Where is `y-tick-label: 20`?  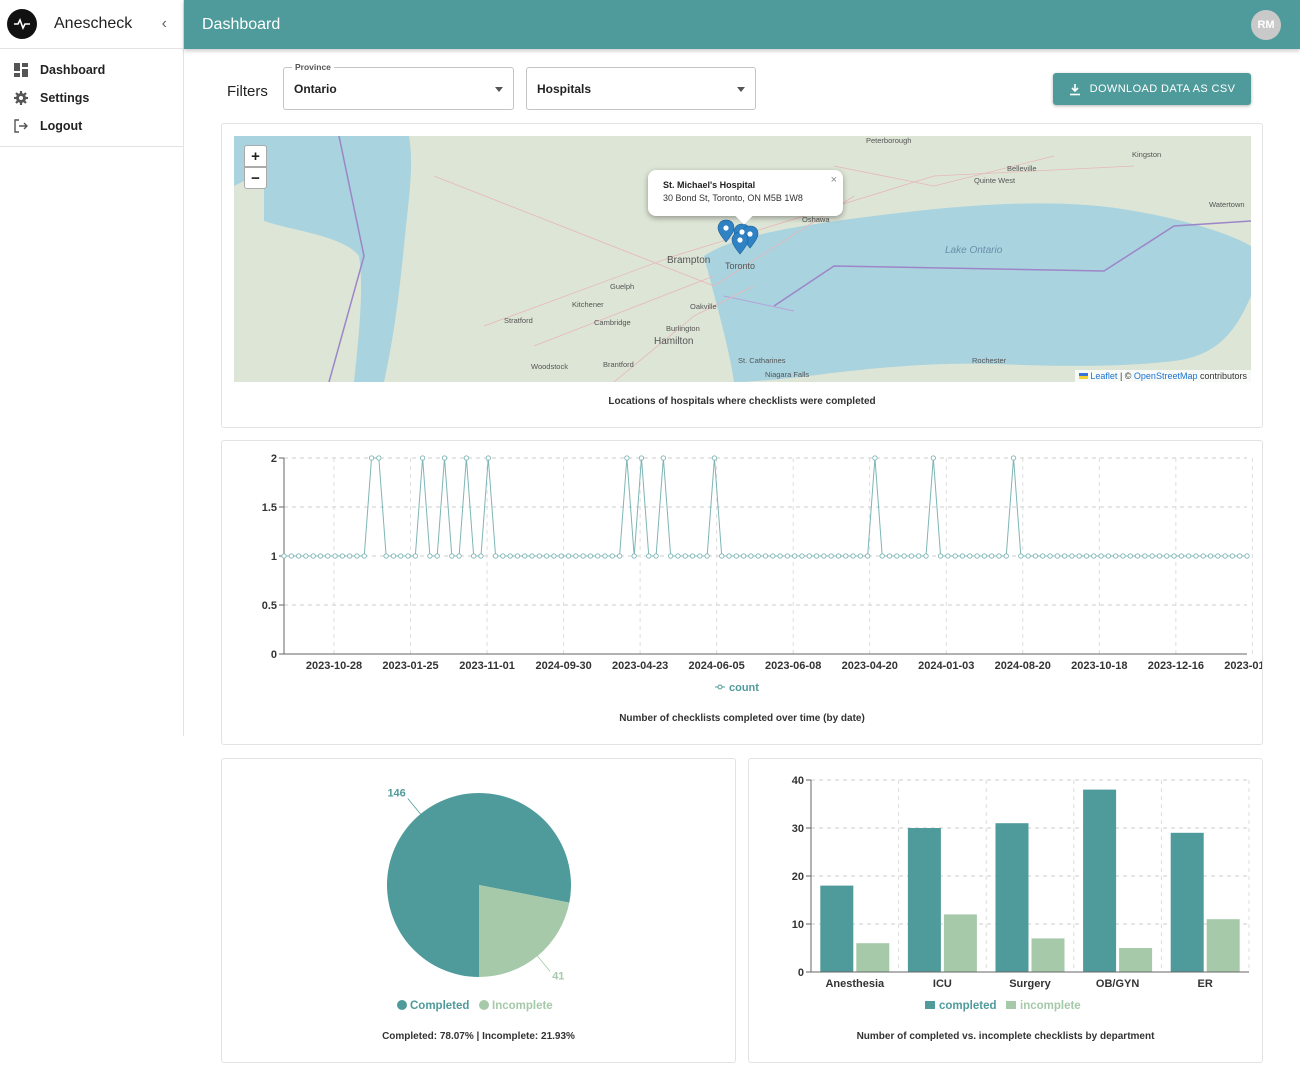
y-tick-label: 20 is located at coordinates (798, 877).